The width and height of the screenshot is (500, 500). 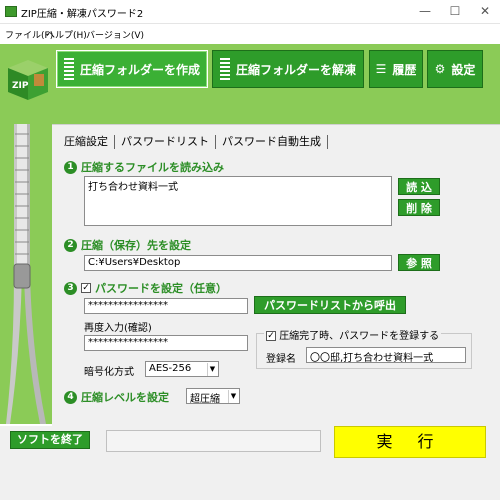 I want to click on extract-archive-button: 圧縮フォルダーを解凍, so click(x=288, y=69).